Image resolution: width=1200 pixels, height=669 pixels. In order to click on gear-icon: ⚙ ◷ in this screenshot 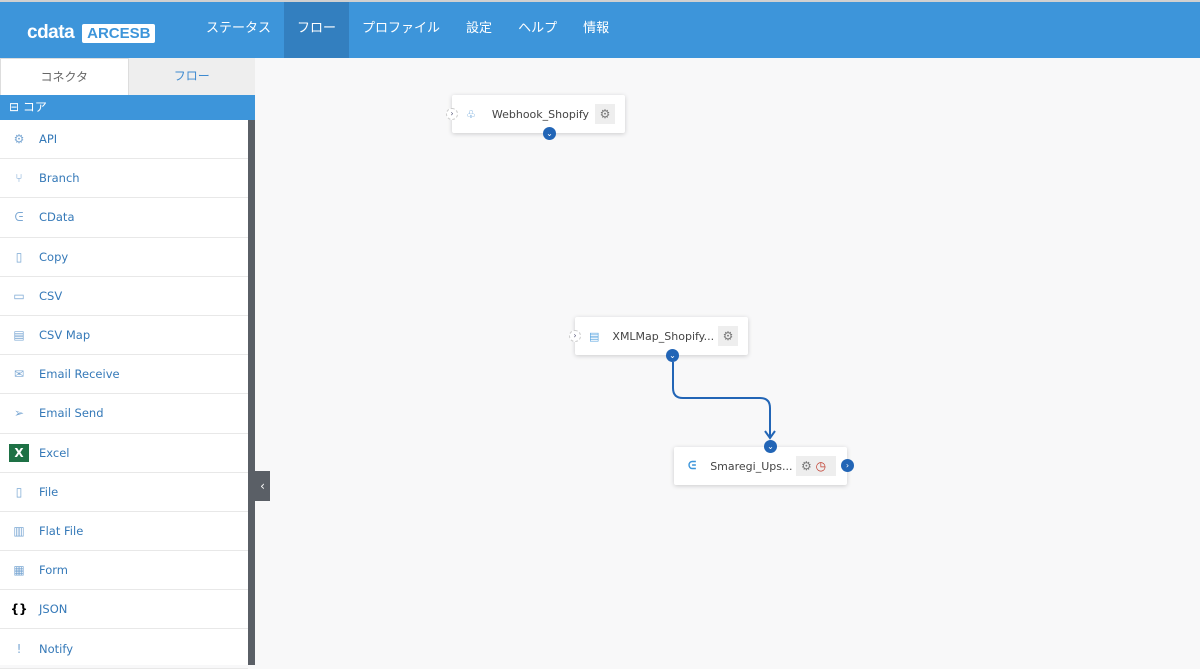, I will do `click(816, 466)`.